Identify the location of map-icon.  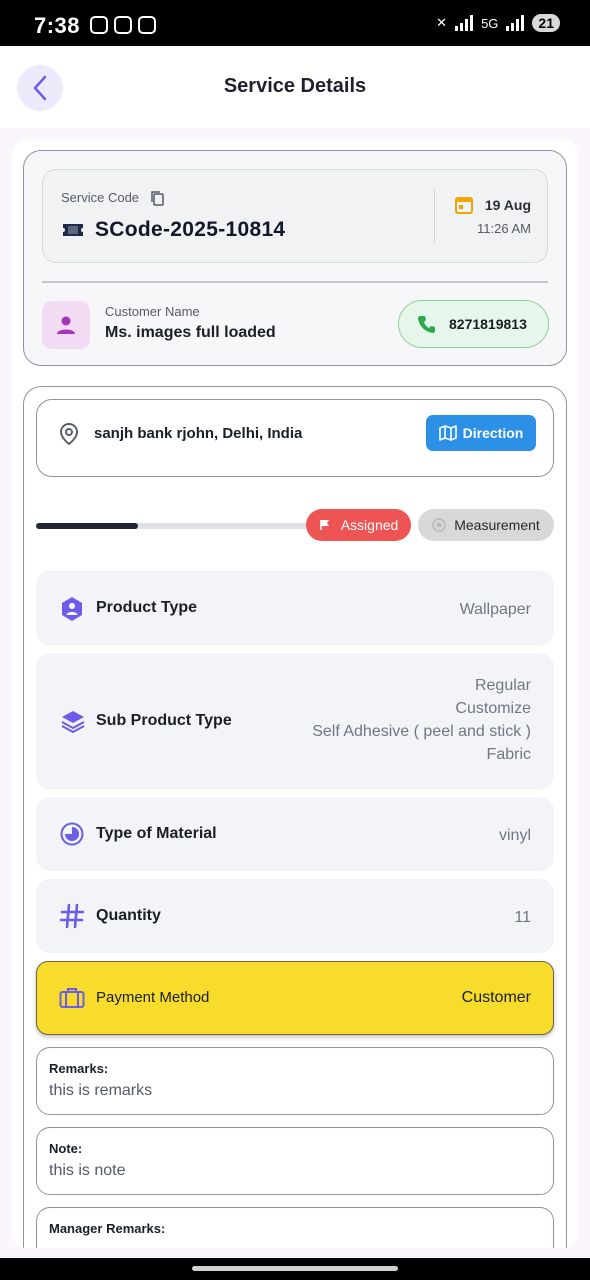
(447, 433).